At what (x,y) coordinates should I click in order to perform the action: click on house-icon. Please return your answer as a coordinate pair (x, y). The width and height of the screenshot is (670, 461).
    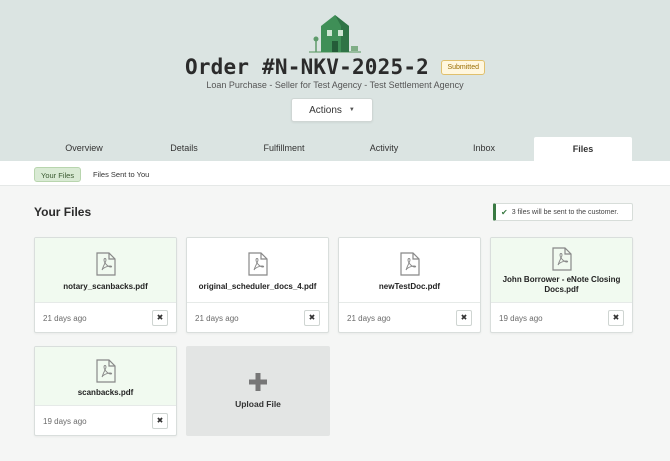
    Looking at the image, I should click on (335, 34).